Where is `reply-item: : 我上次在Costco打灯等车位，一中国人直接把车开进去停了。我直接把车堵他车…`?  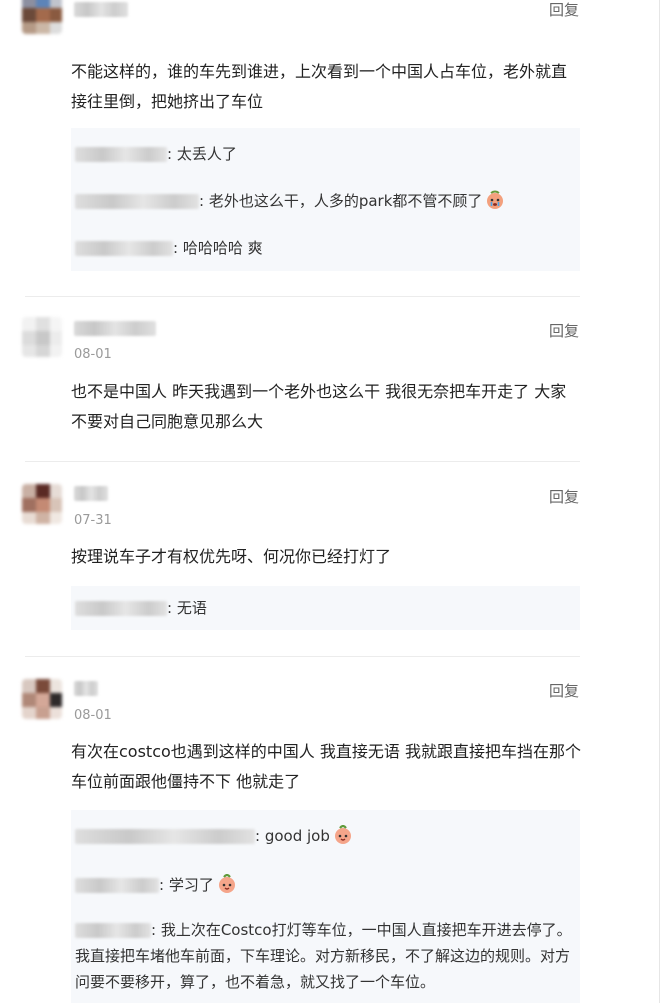 reply-item: : 我上次在Costco打灯等车位，一中国人直接把车开进去停了。我直接把车堵他车… is located at coordinates (325, 956).